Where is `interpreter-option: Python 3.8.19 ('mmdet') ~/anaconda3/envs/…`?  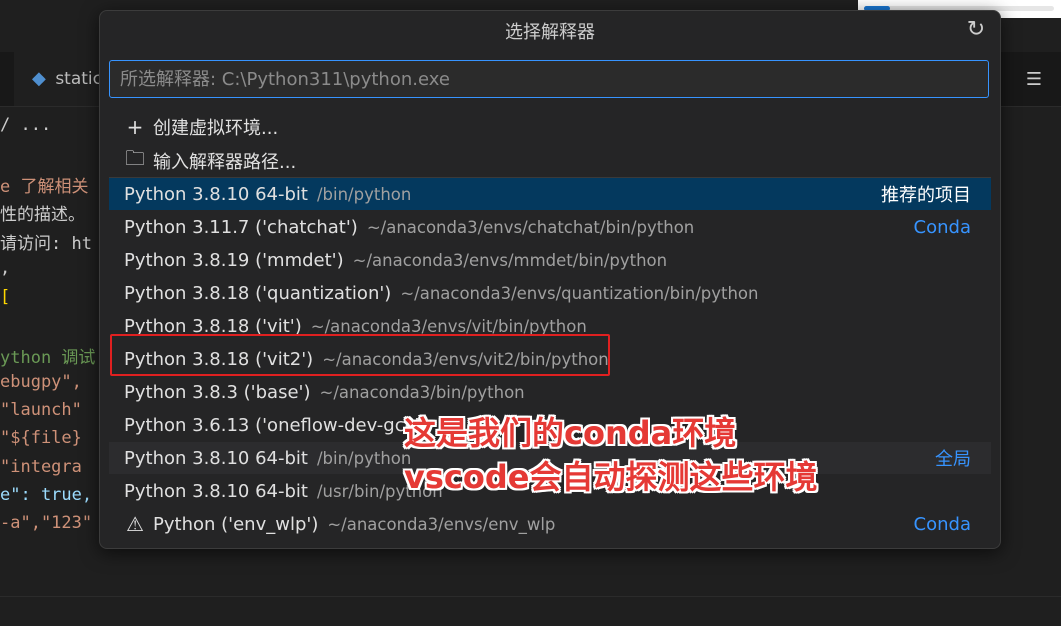 interpreter-option: Python 3.8.19 ('mmdet') ~/anaconda3/envs/… is located at coordinates (550, 260).